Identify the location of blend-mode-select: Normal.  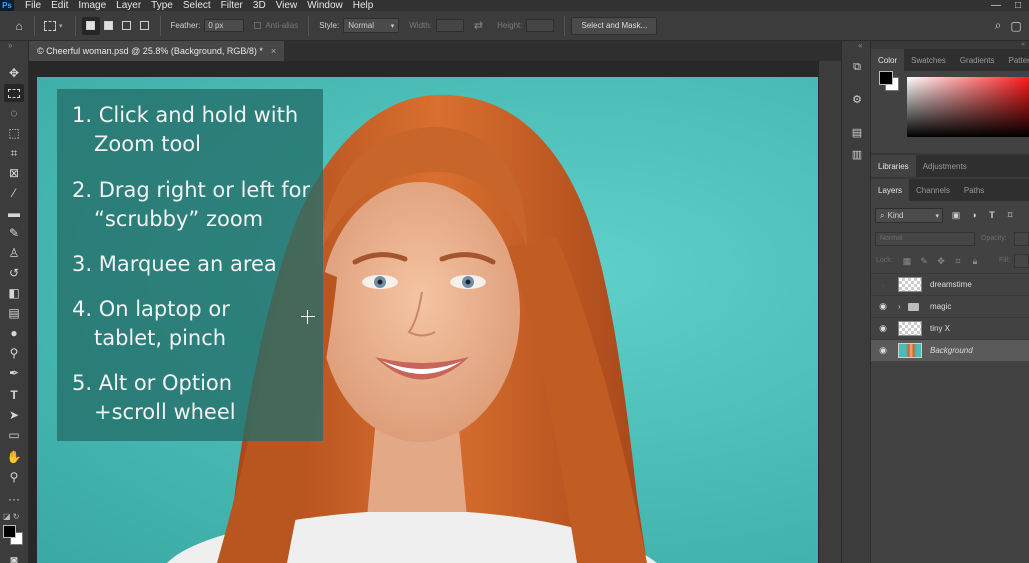
(925, 239).